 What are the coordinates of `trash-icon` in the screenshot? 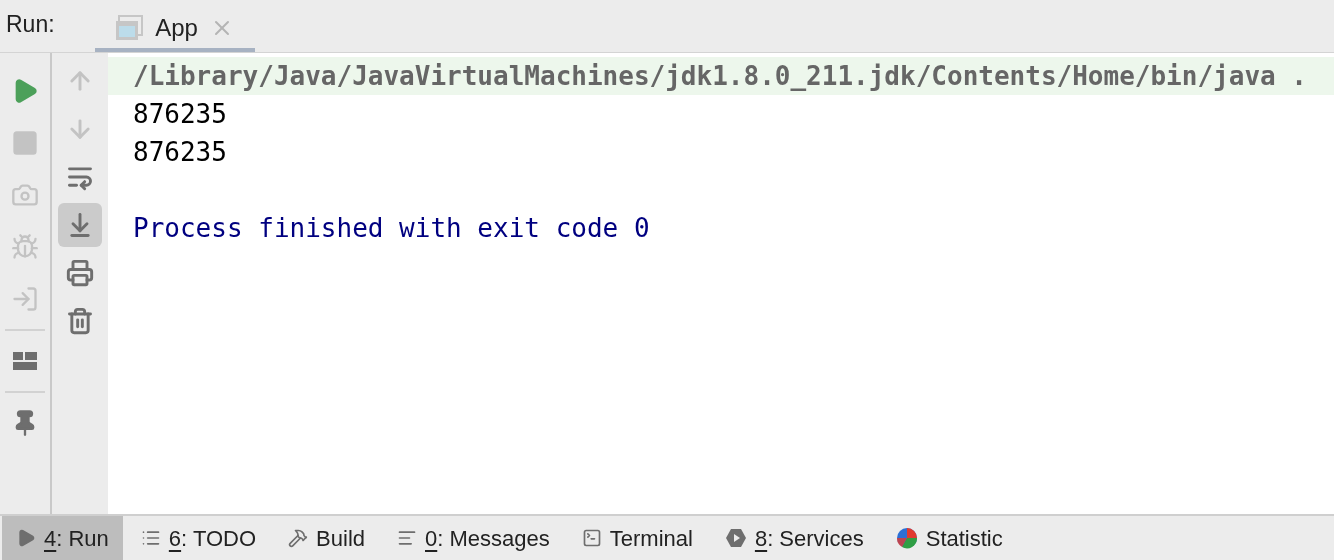 It's located at (80, 321).